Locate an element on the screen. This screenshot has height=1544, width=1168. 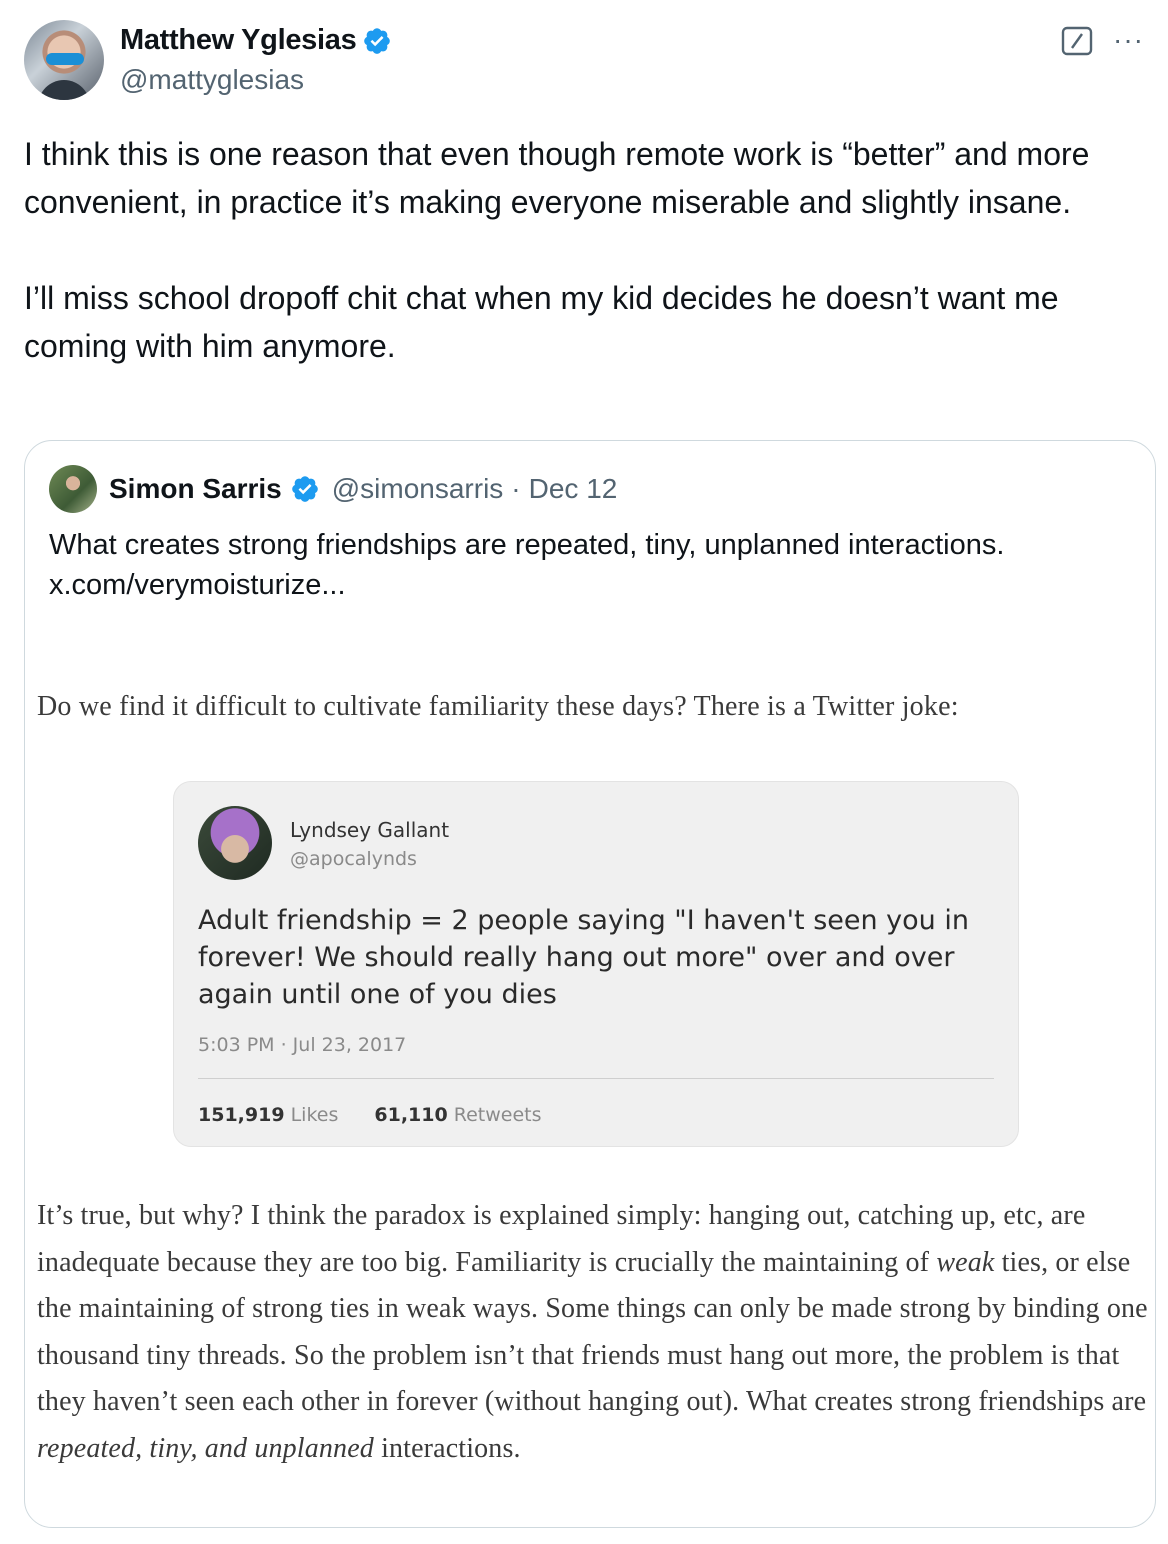
divider is located at coordinates (596, 1078).